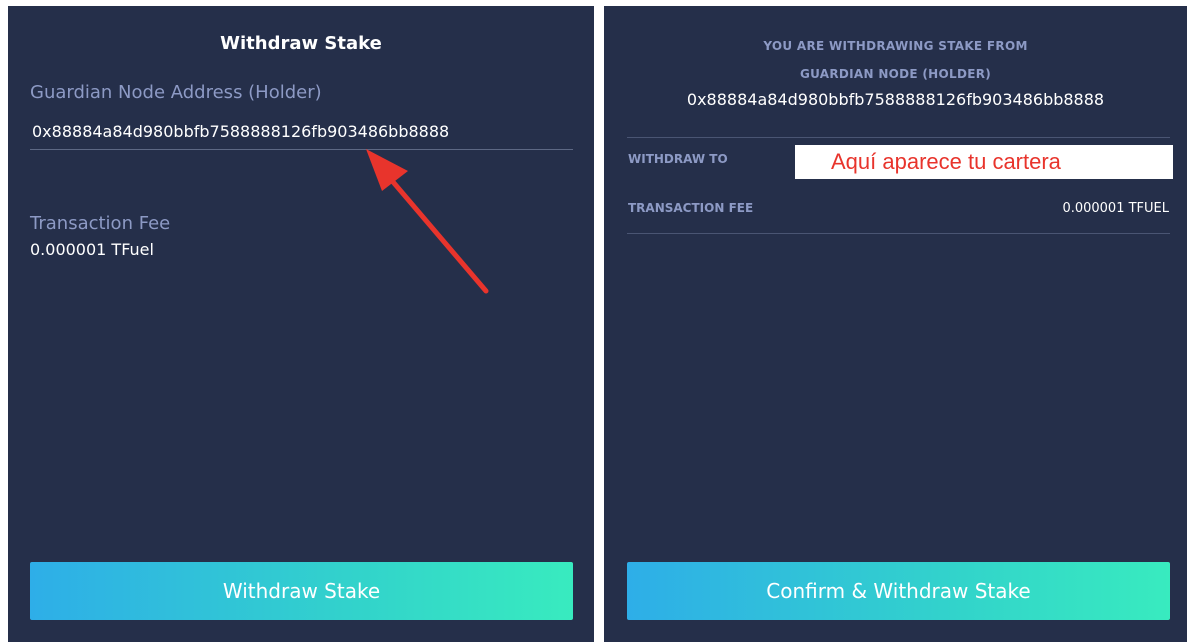 Image resolution: width=1187 pixels, height=642 pixels. I want to click on transaction-fee-label-right: TRANSACTION FEE, so click(691, 208).